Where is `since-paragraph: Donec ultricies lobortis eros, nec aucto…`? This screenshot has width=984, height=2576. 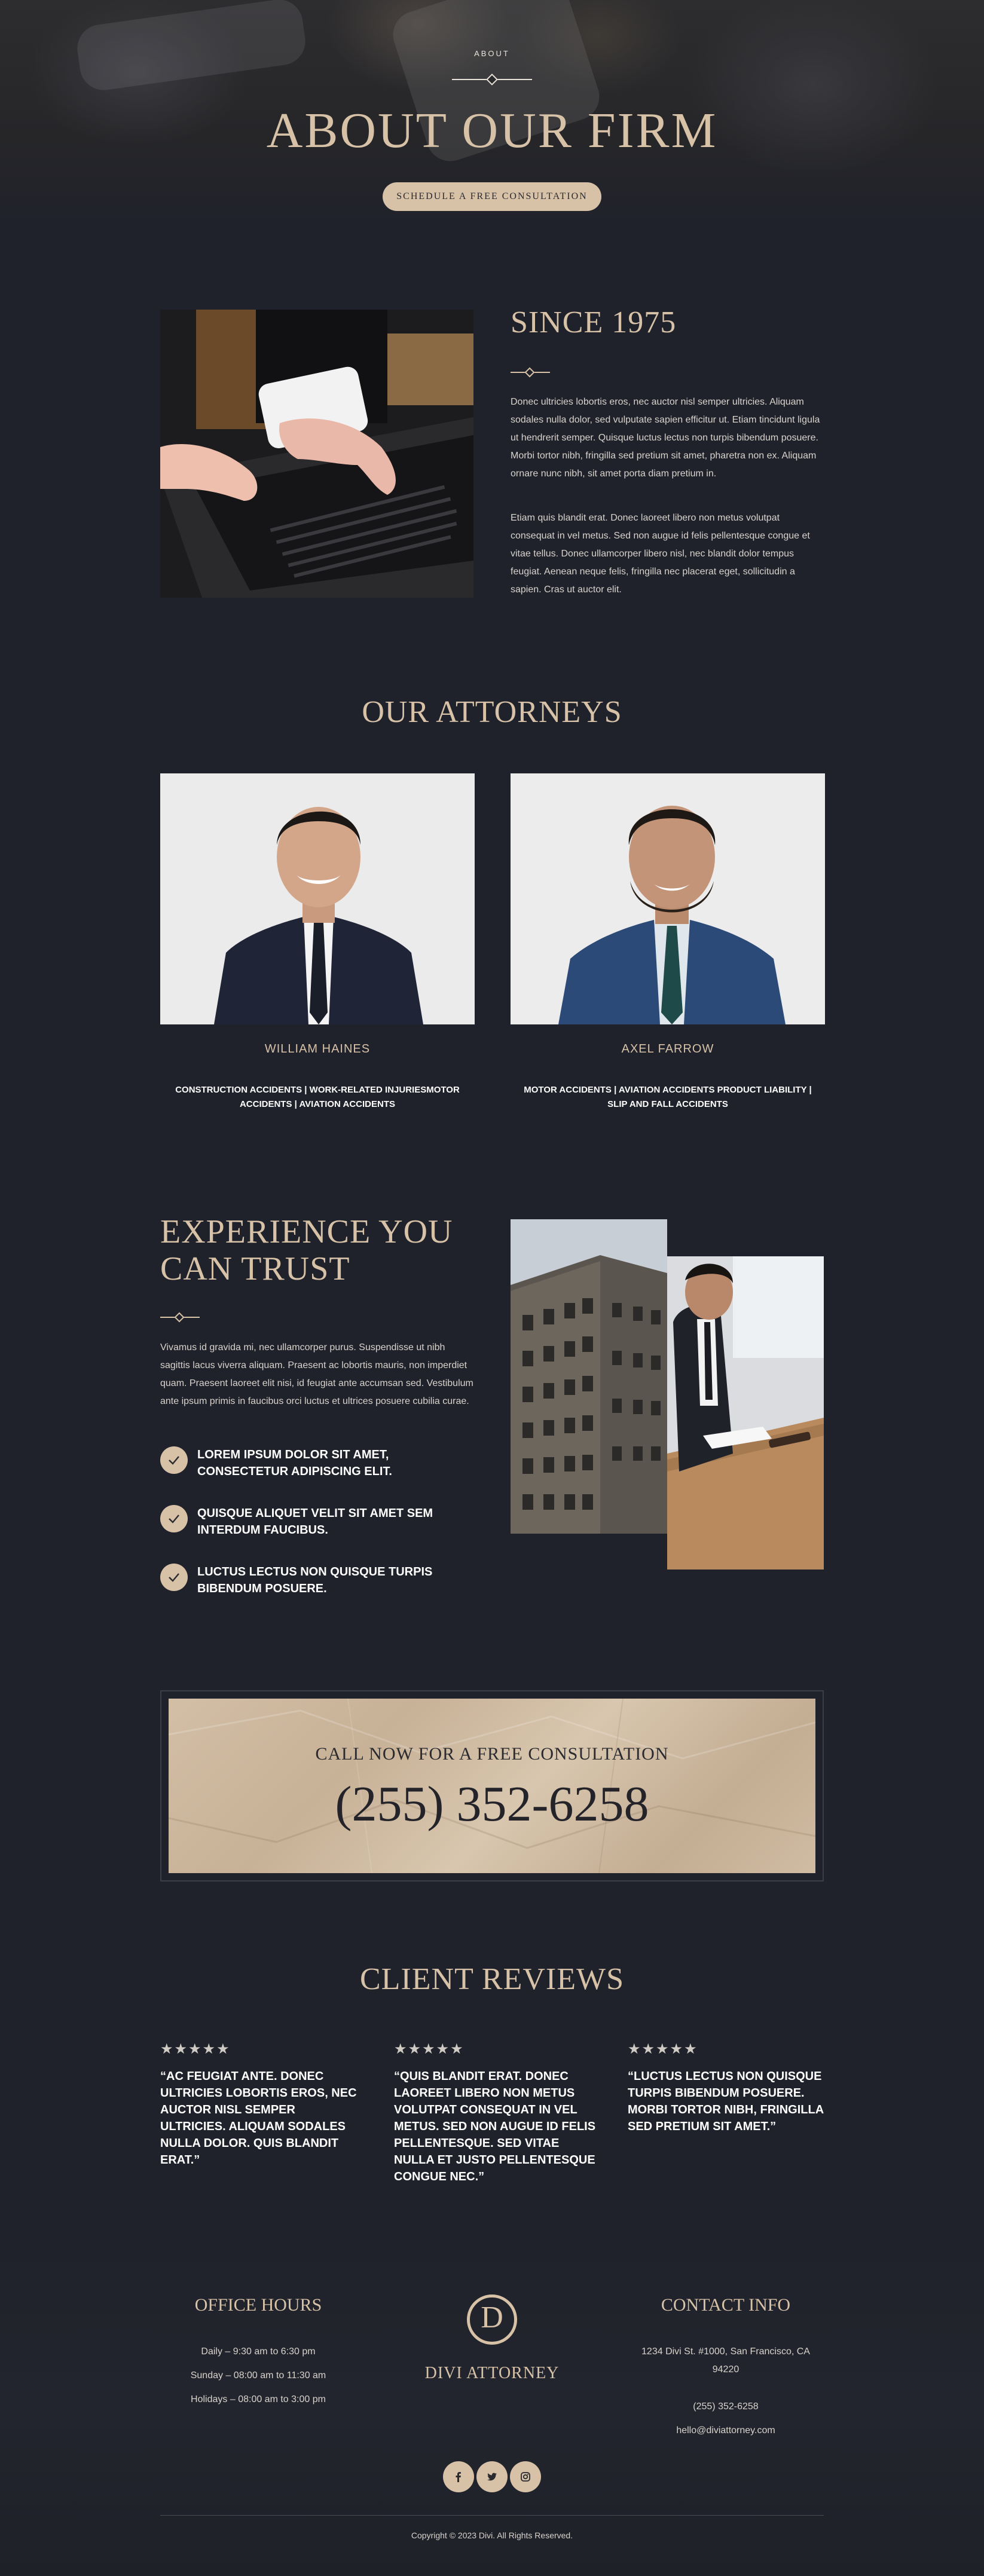
since-paragraph: Donec ultricies lobortis eros, nec aucto… is located at coordinates (665, 438).